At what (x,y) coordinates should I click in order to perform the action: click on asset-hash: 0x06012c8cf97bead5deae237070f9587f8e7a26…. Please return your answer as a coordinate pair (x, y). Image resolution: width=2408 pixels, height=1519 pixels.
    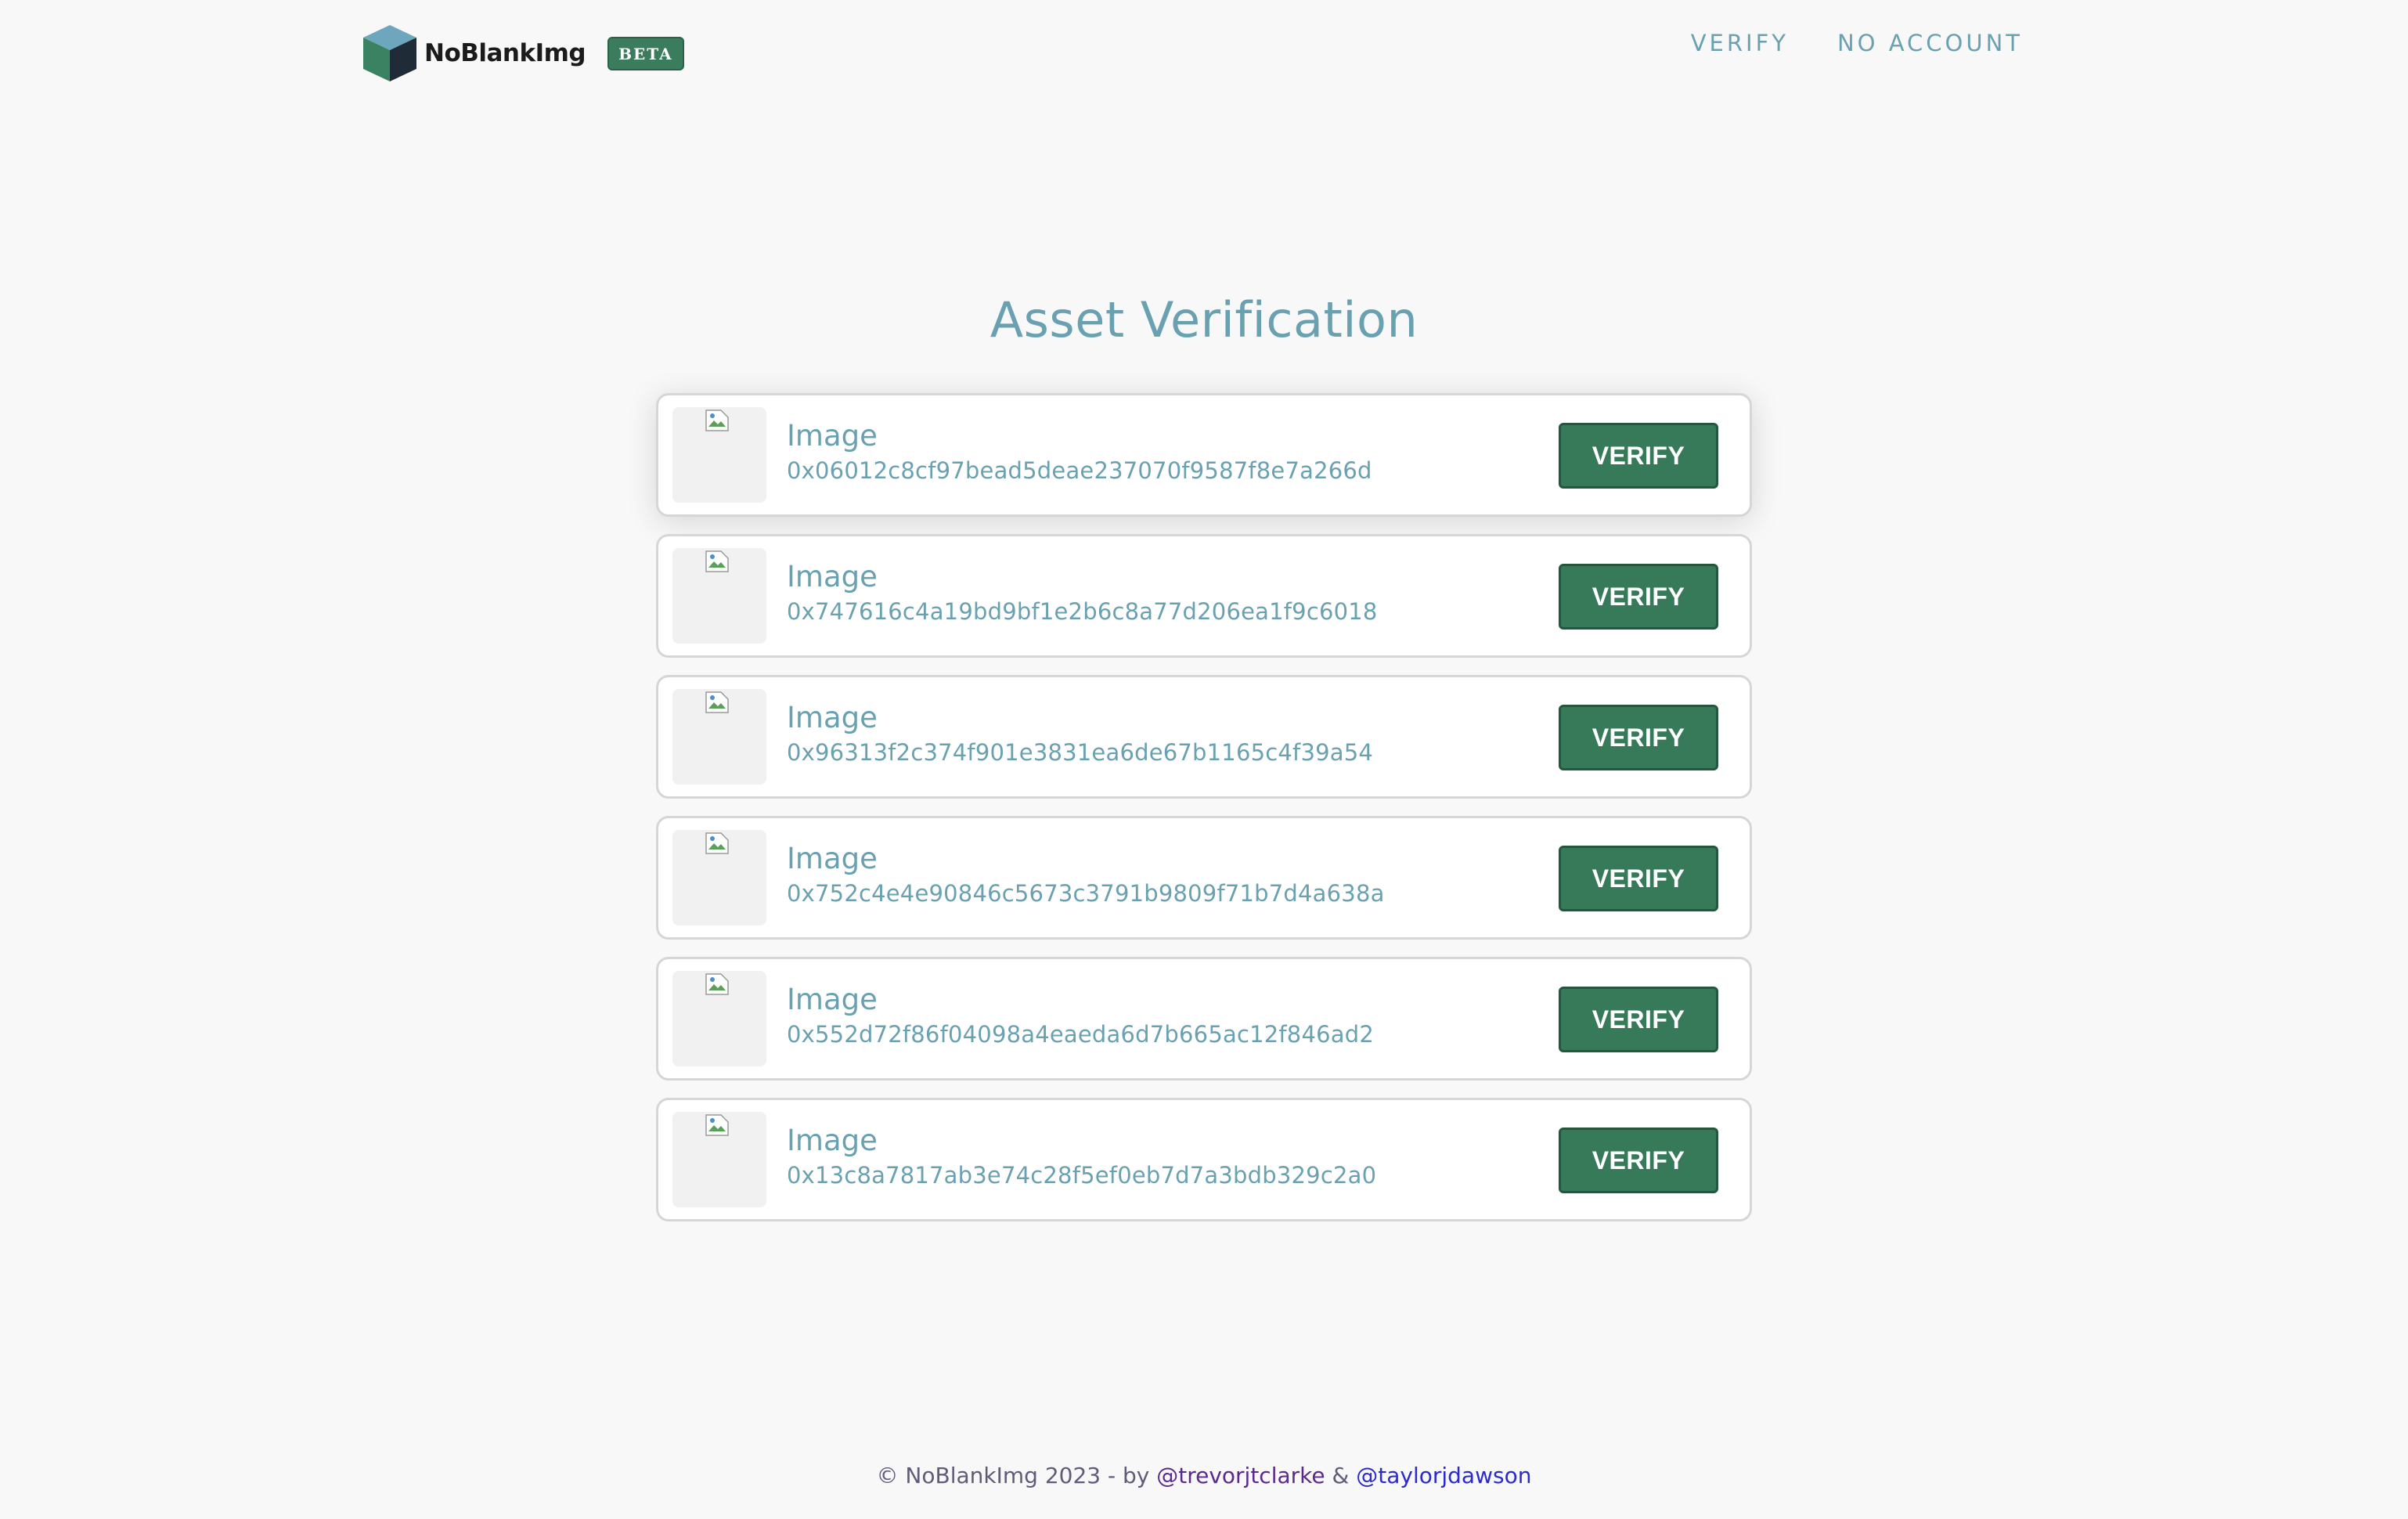
    Looking at the image, I should click on (1079, 470).